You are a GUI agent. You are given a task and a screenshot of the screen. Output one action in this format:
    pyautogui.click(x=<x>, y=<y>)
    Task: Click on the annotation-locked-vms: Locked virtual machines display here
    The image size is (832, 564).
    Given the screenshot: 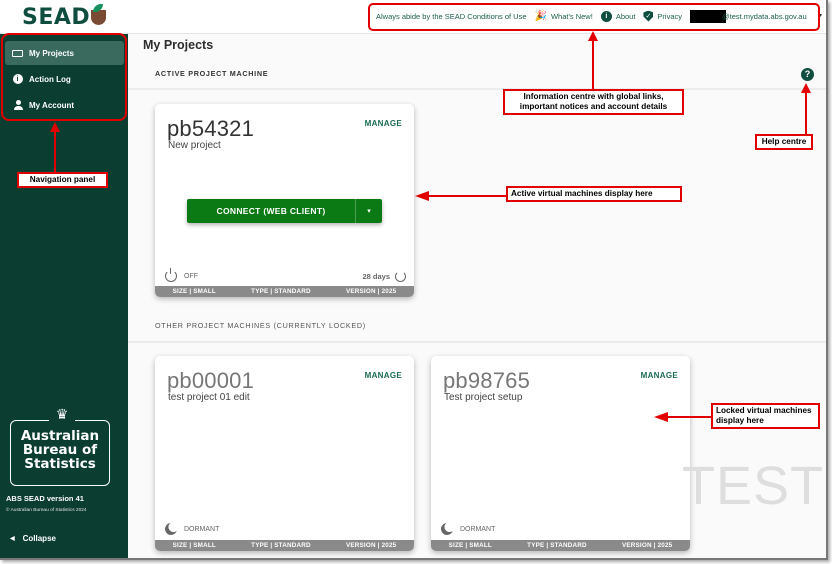 What is the action you would take?
    pyautogui.click(x=765, y=416)
    